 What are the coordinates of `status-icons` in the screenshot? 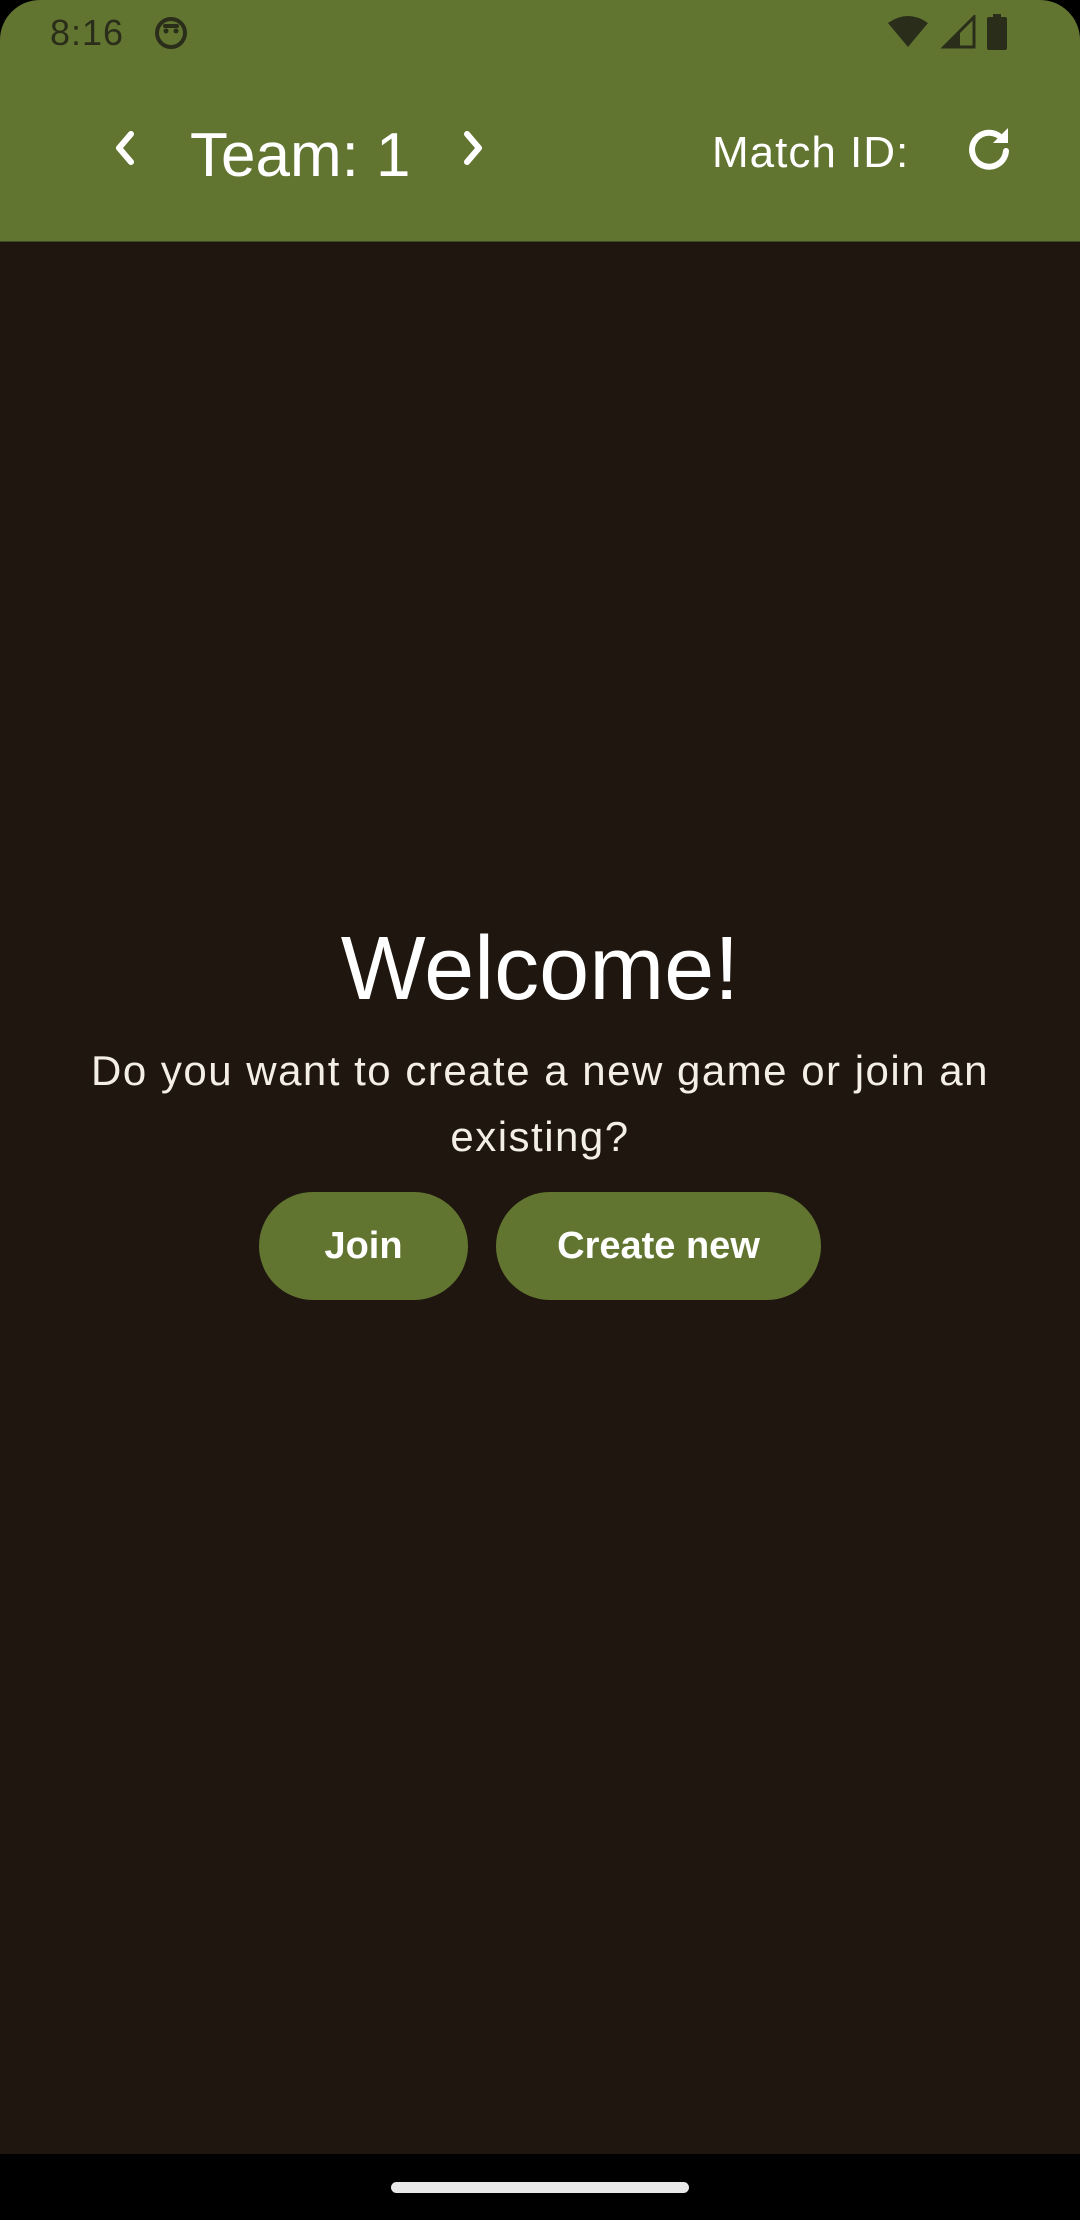 It's located at (947, 32).